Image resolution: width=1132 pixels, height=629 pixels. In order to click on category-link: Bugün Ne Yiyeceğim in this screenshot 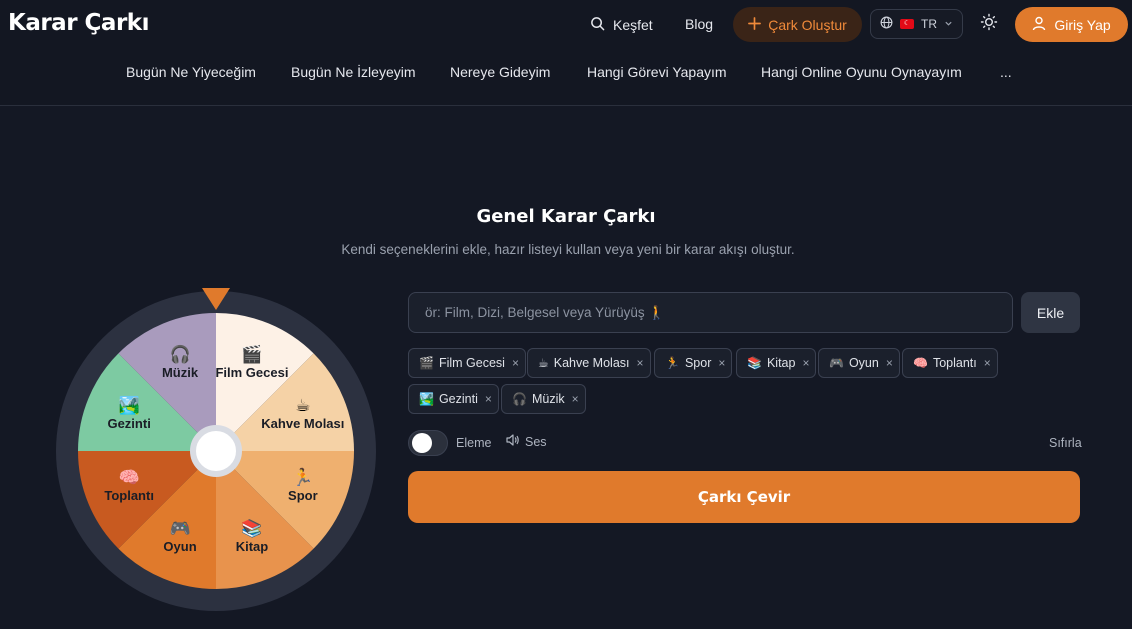, I will do `click(191, 72)`.